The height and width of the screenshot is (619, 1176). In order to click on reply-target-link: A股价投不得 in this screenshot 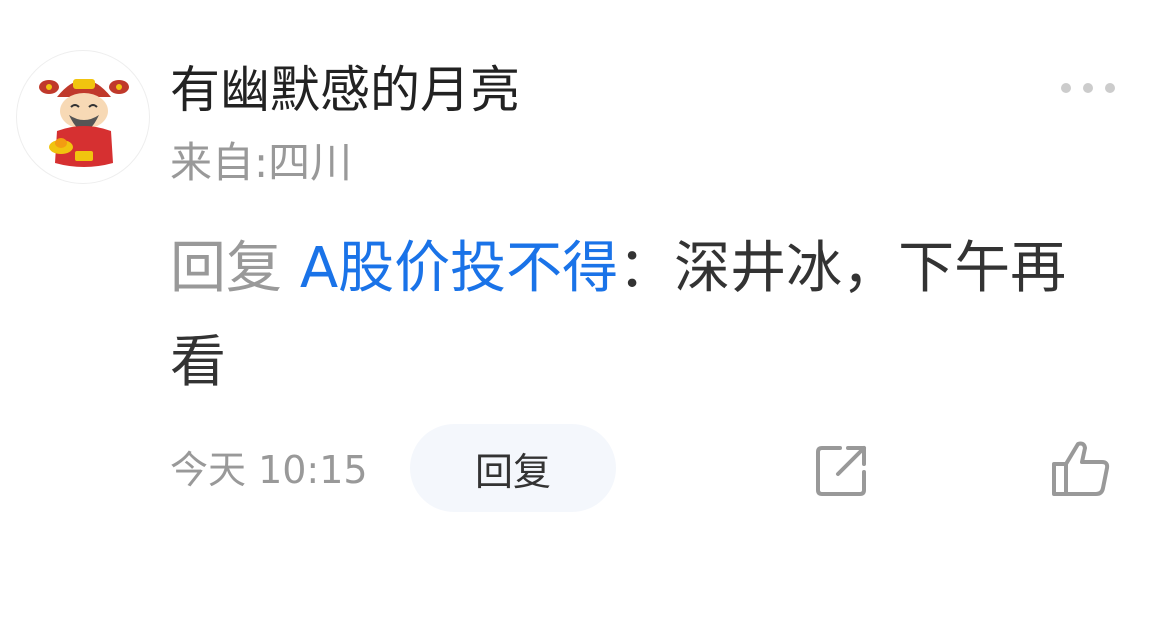, I will do `click(459, 268)`.